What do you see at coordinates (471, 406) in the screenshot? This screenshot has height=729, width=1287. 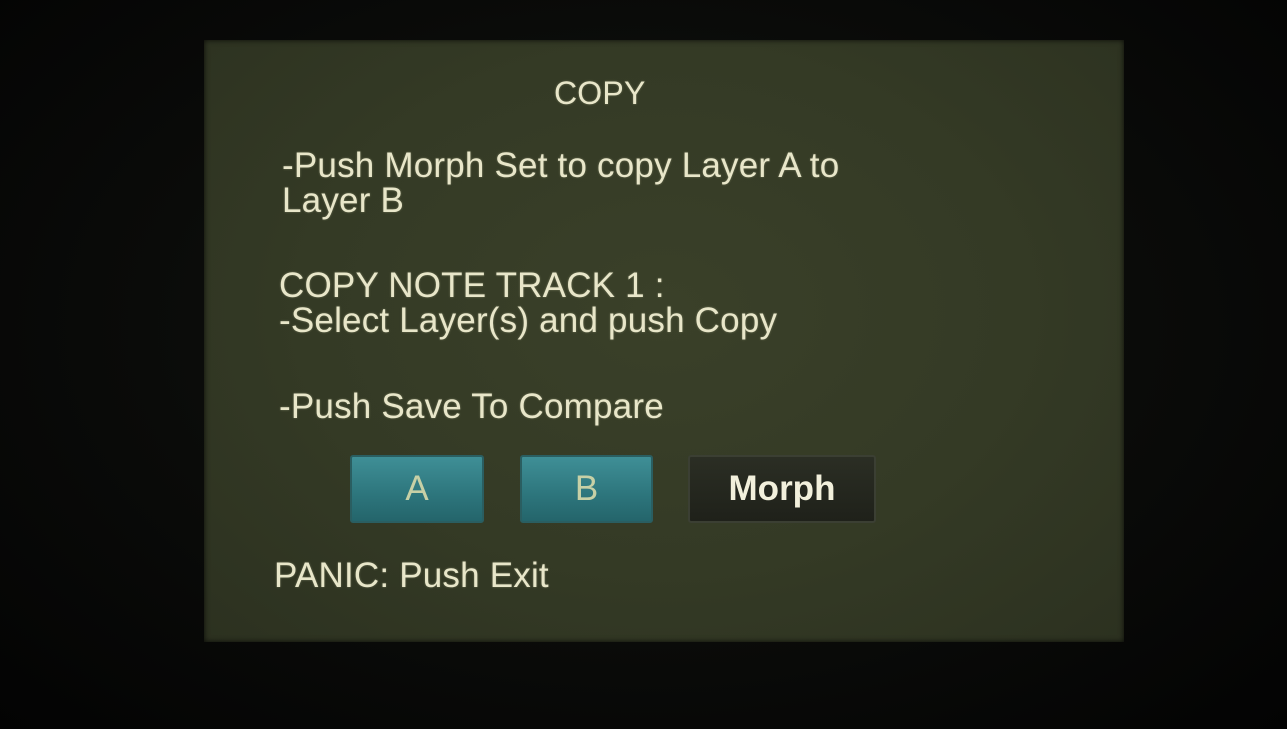 I see `instruction-line-save: -Push Save To Compare` at bounding box center [471, 406].